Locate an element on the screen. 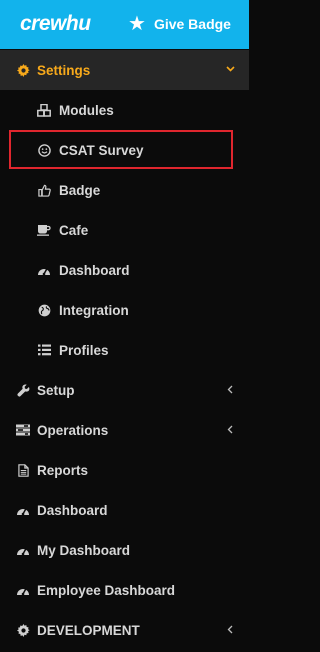 Image resolution: width=320 pixels, height=652 pixels. sidebar-item-label: DEVELOPMENT is located at coordinates (88, 630).